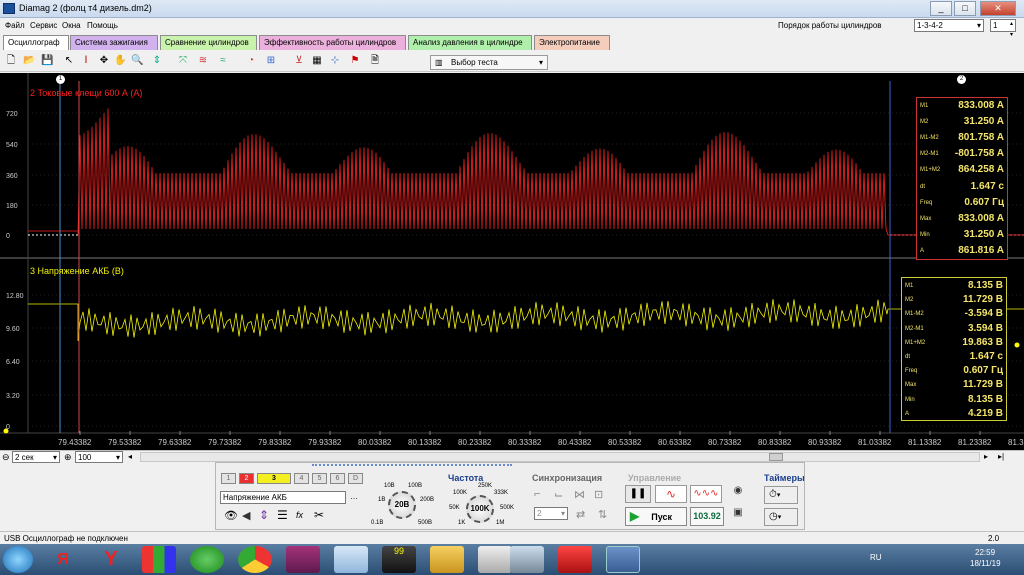 This screenshot has width=1024, height=575. I want to click on function-icon: fx, so click(299, 515).